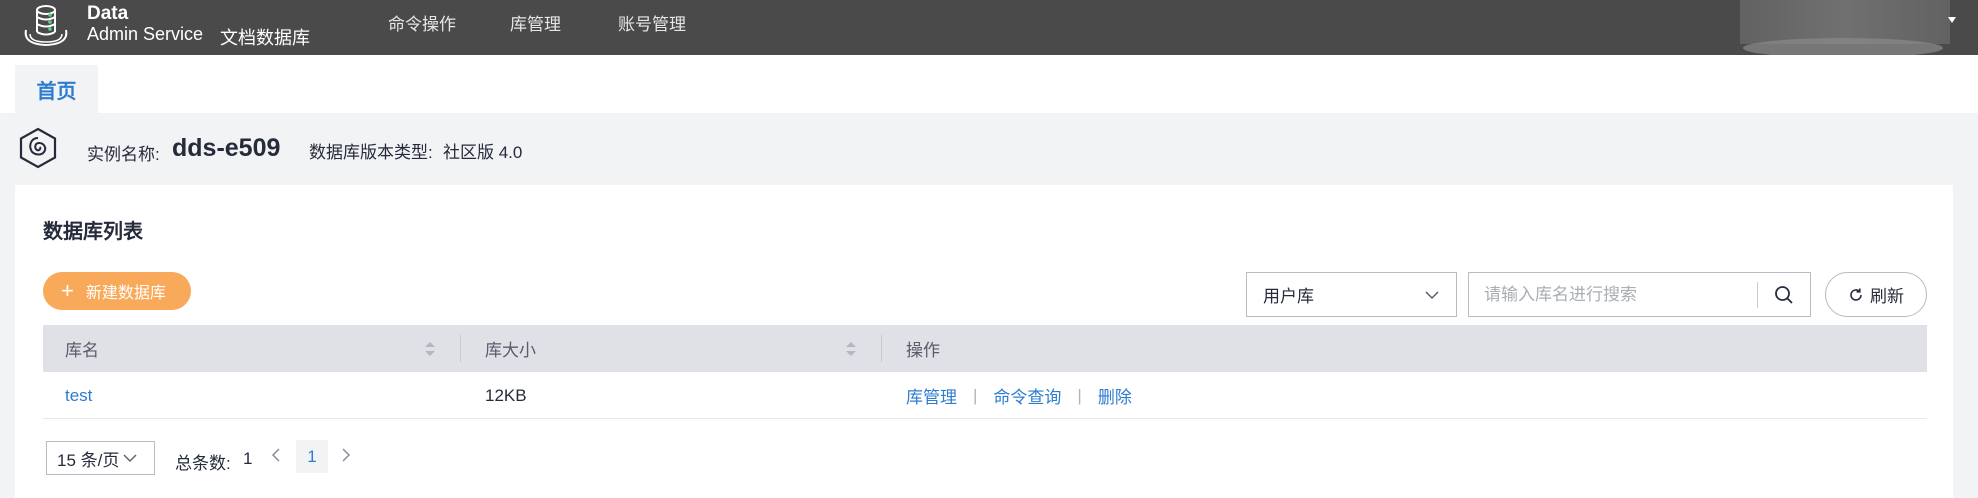 This screenshot has height=498, width=1978. Describe the element at coordinates (652, 22) in the screenshot. I see `nav-account-management: 账号管理` at that location.